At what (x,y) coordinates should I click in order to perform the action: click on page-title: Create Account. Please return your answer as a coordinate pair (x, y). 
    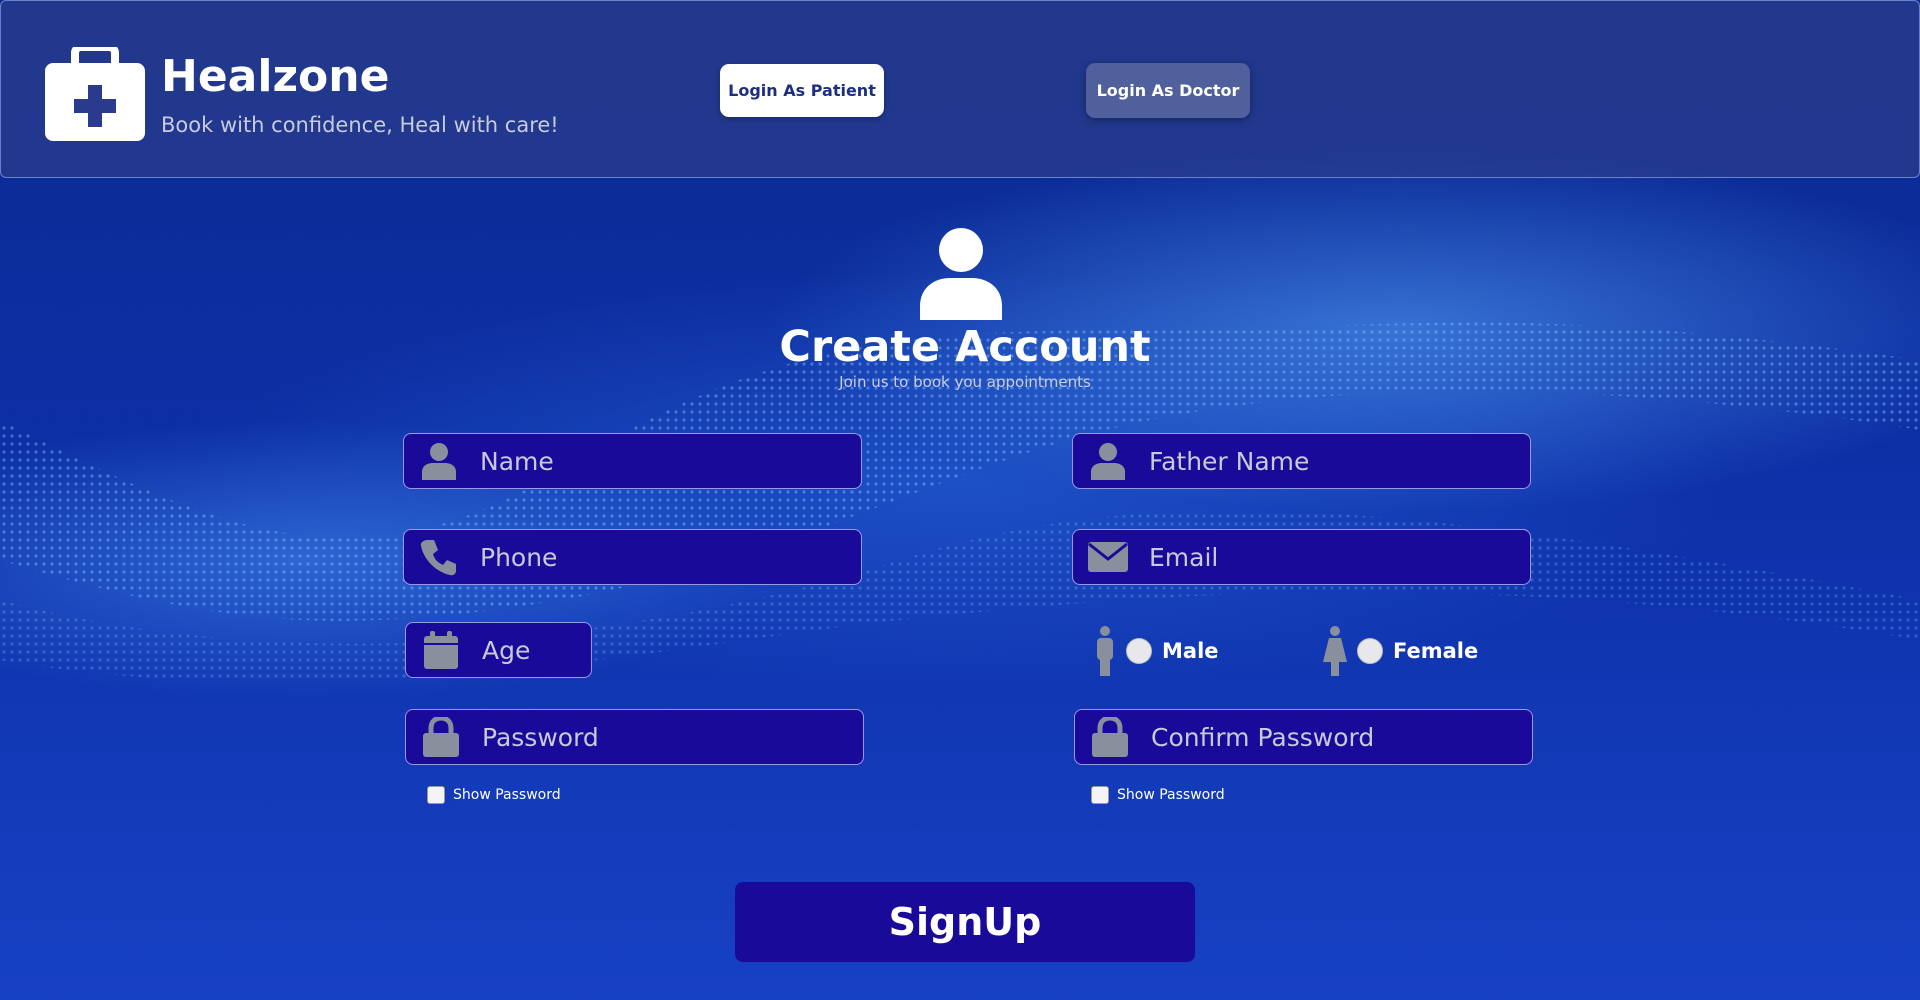
    Looking at the image, I should click on (965, 347).